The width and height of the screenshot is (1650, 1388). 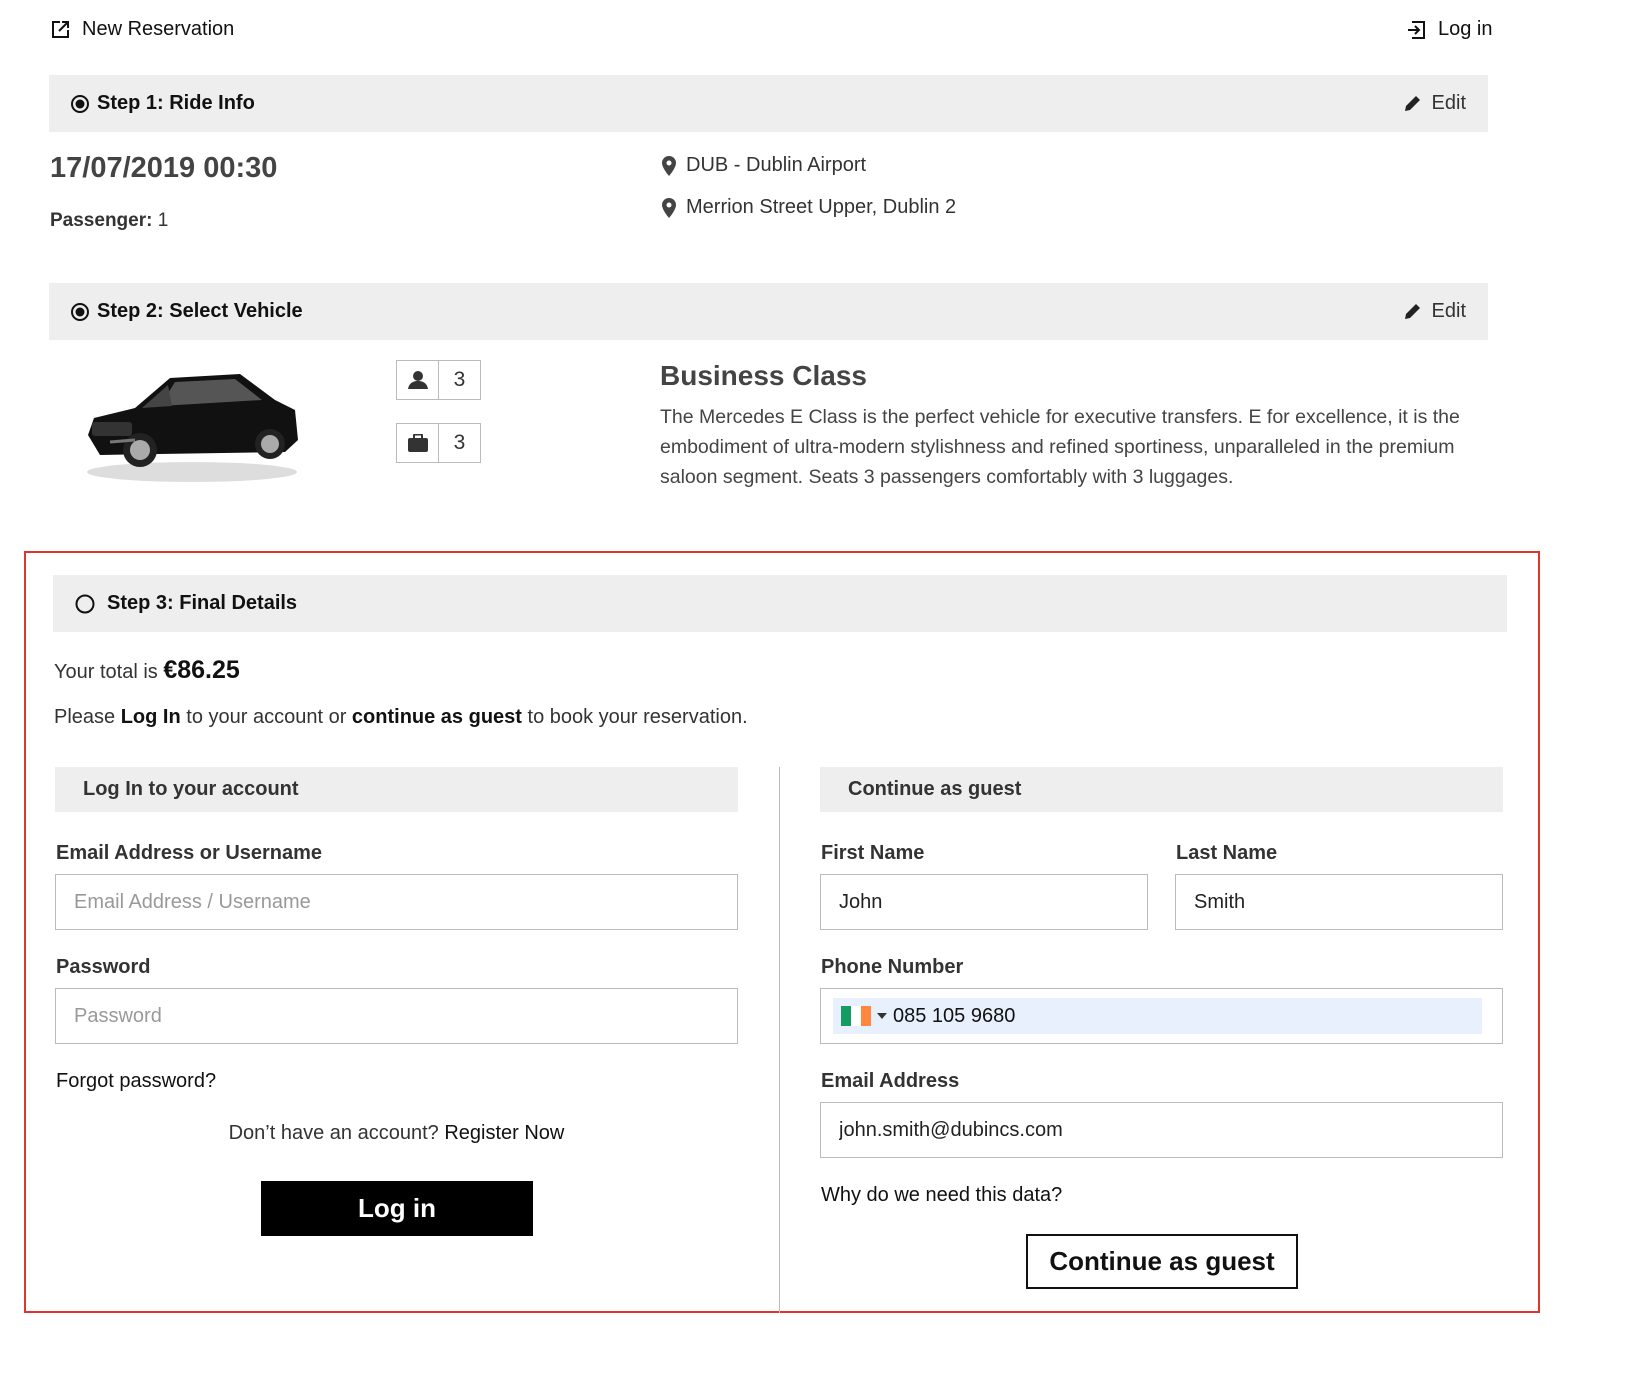 I want to click on login-panel-heading: Log In to your account, so click(x=396, y=789).